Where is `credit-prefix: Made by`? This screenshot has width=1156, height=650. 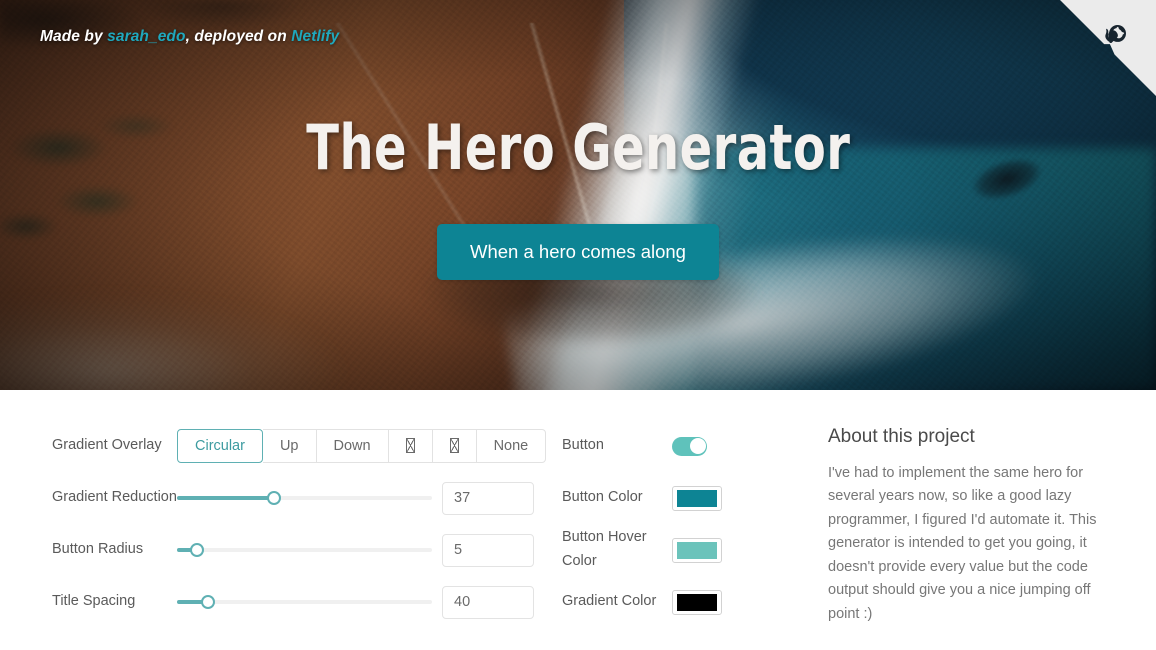 credit-prefix: Made by is located at coordinates (74, 36).